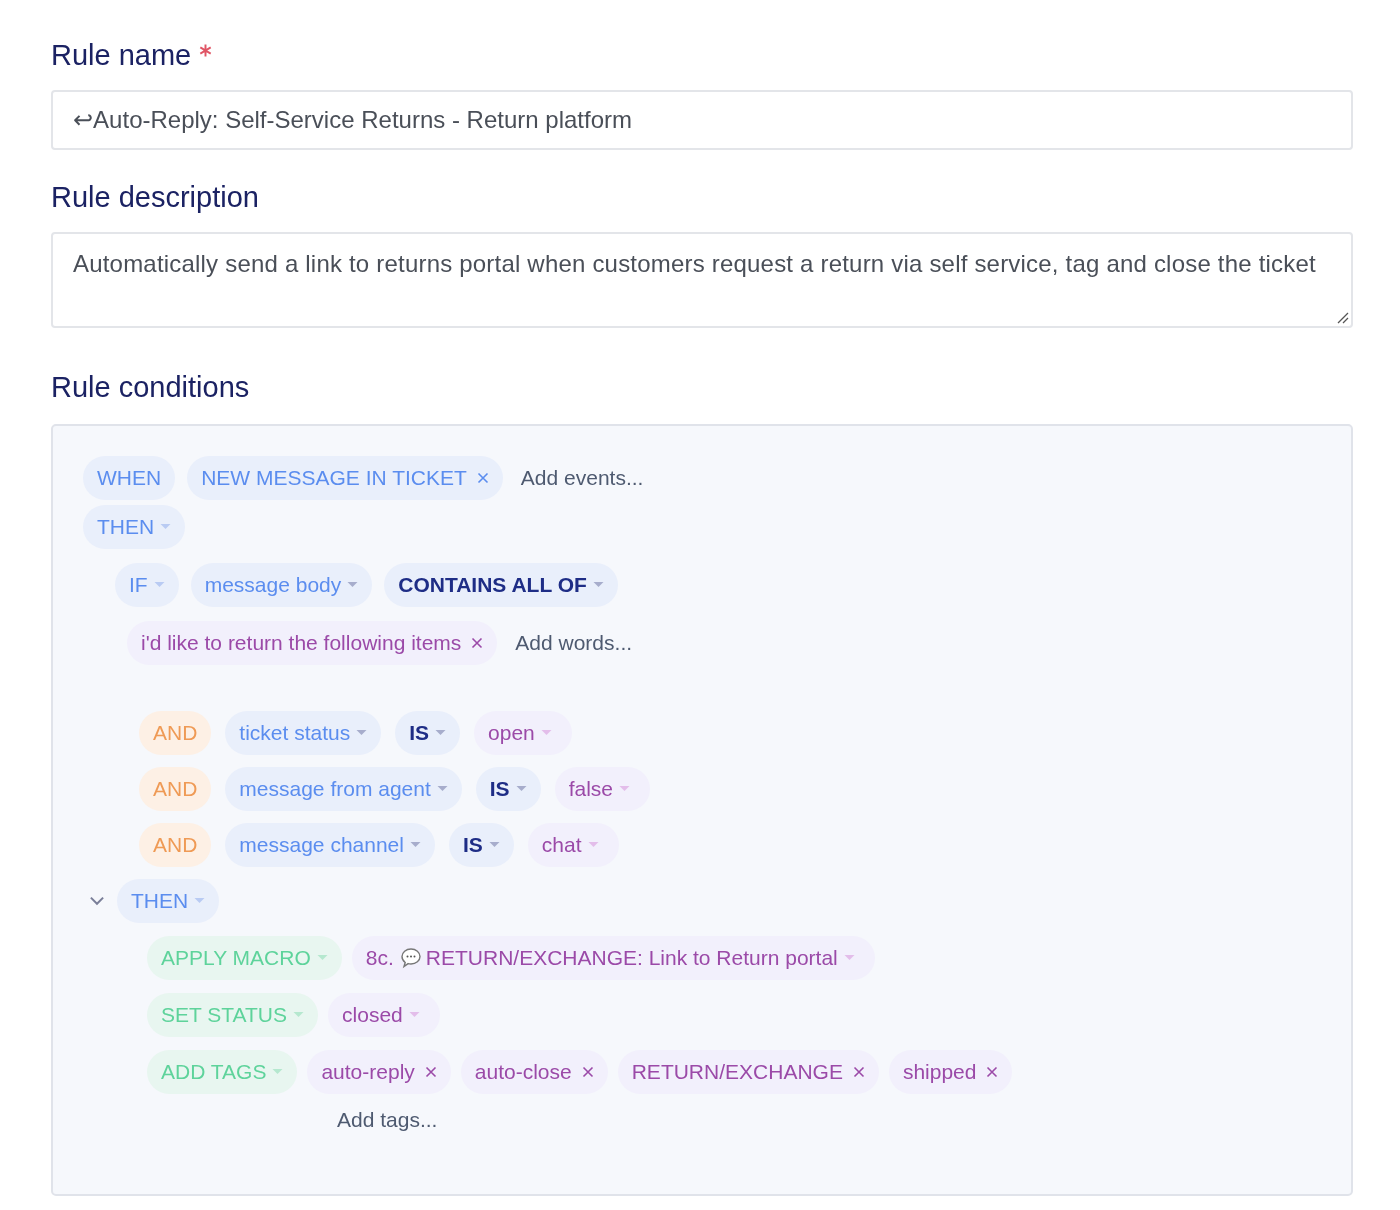 The image size is (1400, 1210). What do you see at coordinates (602, 789) in the screenshot?
I see `value-dropdown: false` at bounding box center [602, 789].